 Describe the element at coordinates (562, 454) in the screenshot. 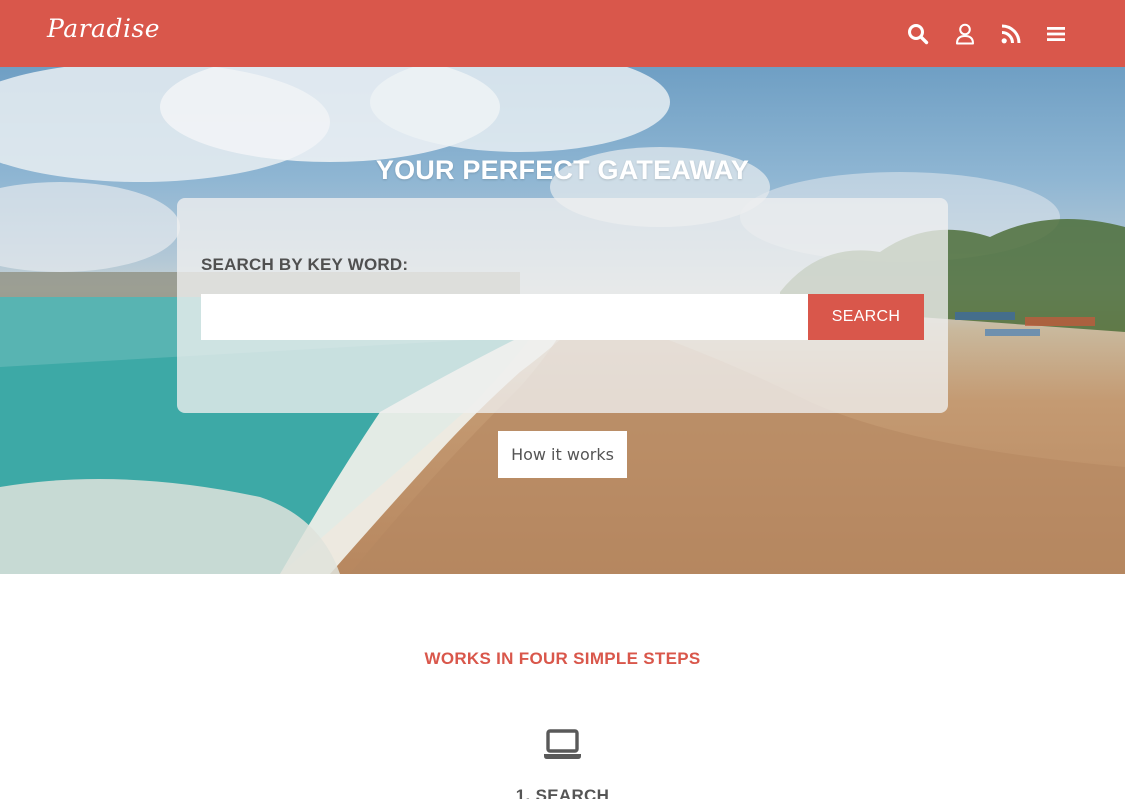

I see `how-it-works-button: How it works` at that location.